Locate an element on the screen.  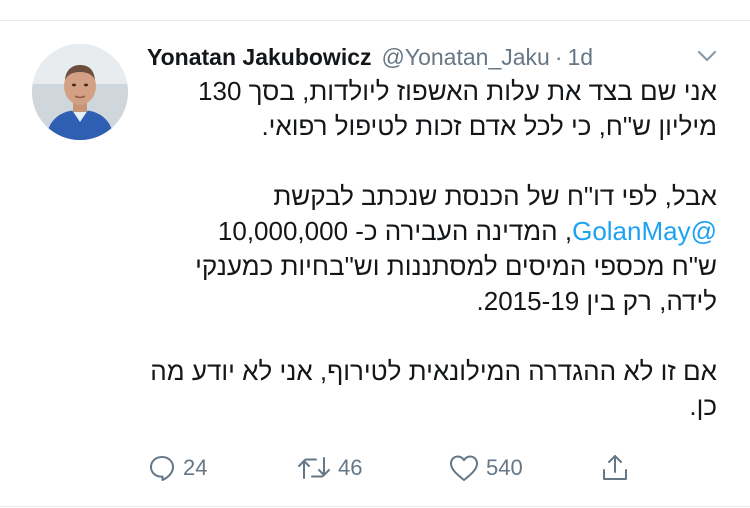
tweet-line: כן. is located at coordinates (703, 406).